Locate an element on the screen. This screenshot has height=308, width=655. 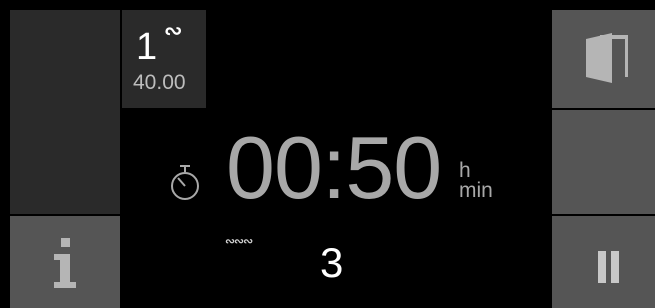
info-button is located at coordinates (65, 262).